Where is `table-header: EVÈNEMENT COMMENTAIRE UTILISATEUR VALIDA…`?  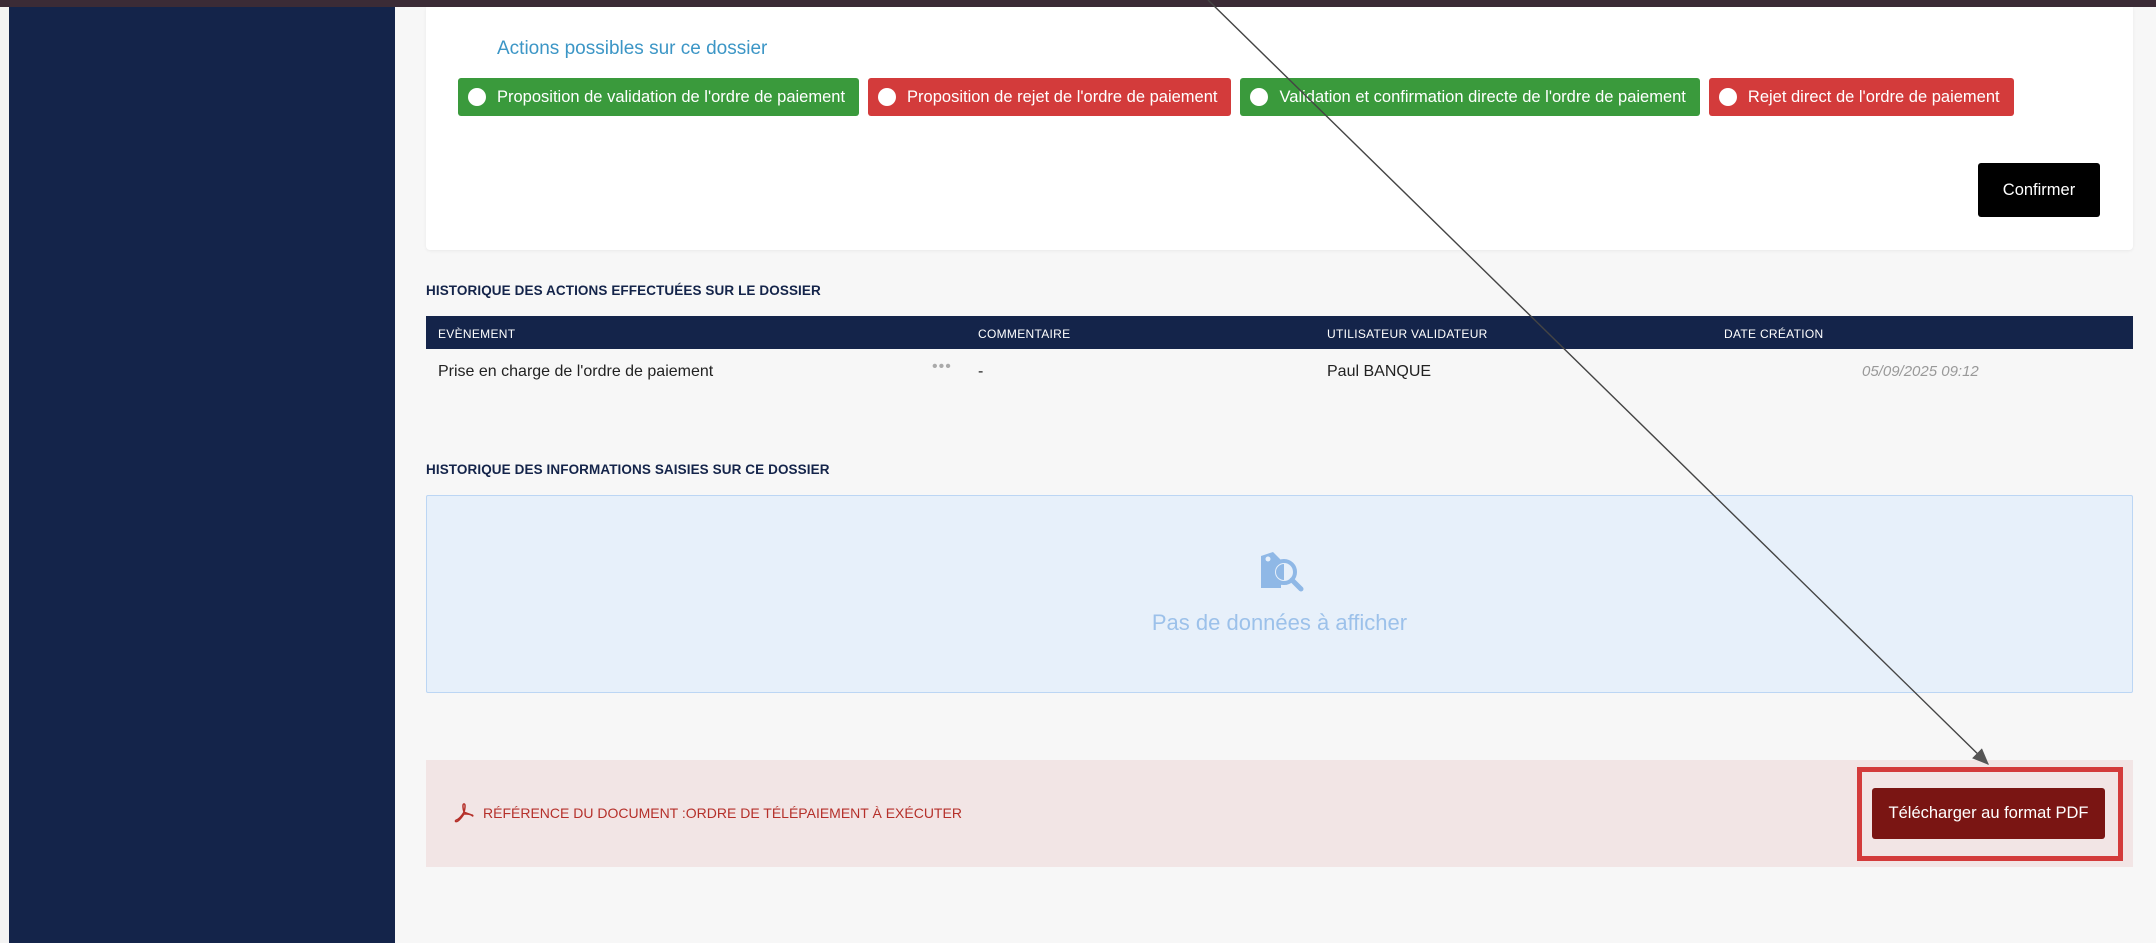
table-header: EVÈNEMENT COMMENTAIRE UTILISATEUR VALIDA… is located at coordinates (1279, 332).